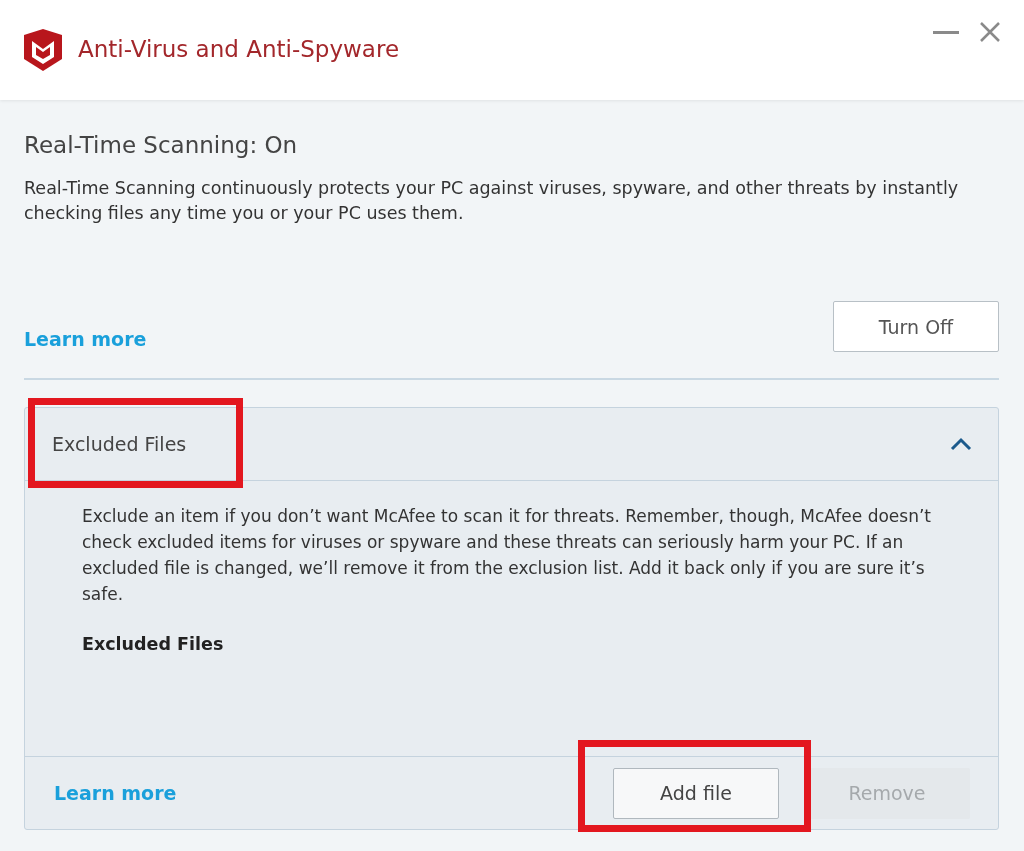  What do you see at coordinates (916, 326) in the screenshot?
I see `turn-off-button: Turn Off` at bounding box center [916, 326].